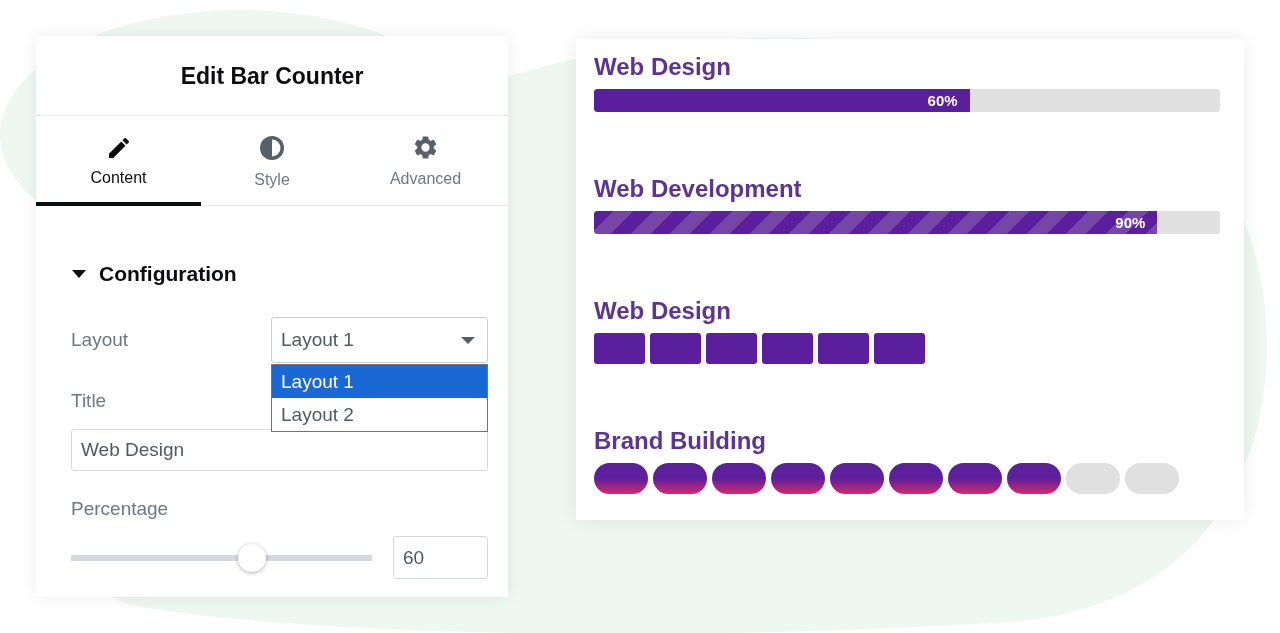 The image size is (1280, 633). What do you see at coordinates (680, 441) in the screenshot?
I see `bar-title: Brand Building` at bounding box center [680, 441].